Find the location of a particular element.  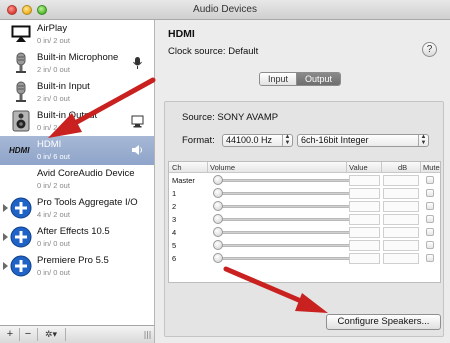

title-bar: Audio Devices is located at coordinates (225, 10).